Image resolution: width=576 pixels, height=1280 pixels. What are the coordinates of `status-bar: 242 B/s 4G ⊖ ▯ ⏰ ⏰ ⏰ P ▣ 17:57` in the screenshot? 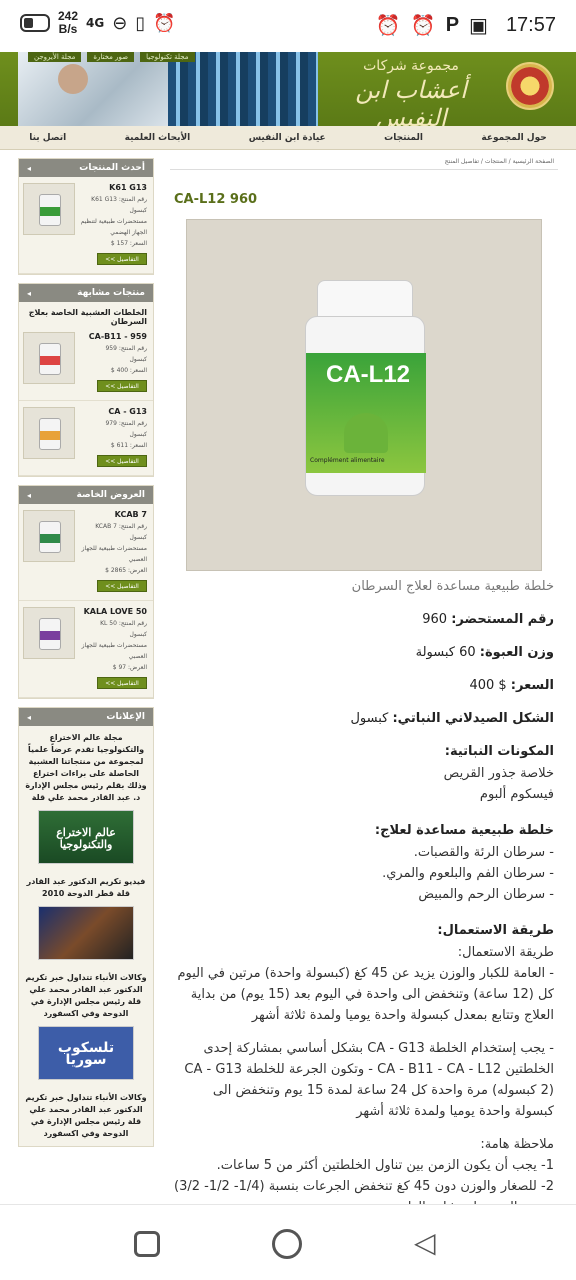 It's located at (288, 26).